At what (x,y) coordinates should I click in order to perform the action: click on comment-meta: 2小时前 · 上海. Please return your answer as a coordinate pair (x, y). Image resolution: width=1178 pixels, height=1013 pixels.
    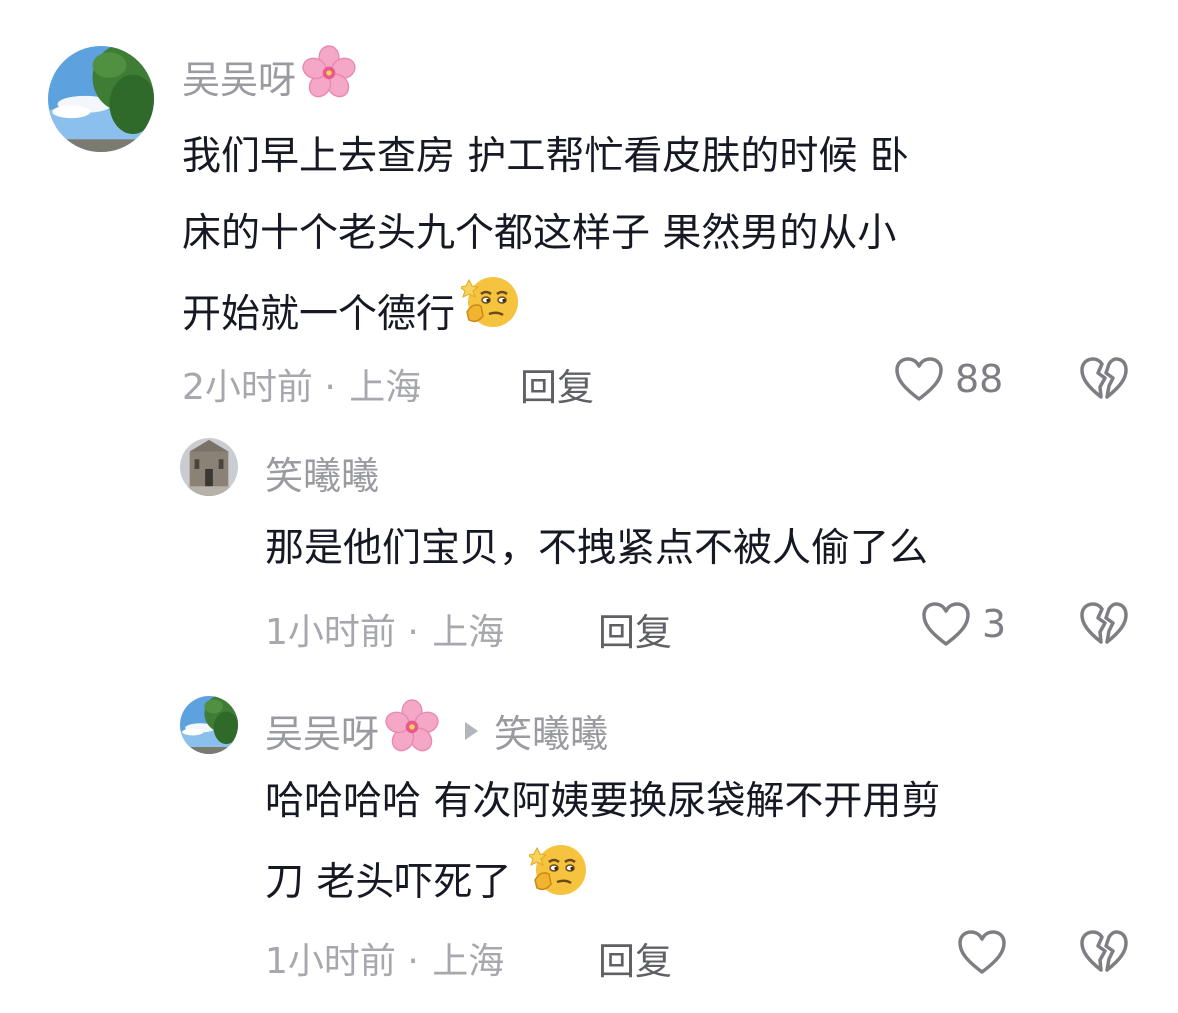
    Looking at the image, I should click on (301, 384).